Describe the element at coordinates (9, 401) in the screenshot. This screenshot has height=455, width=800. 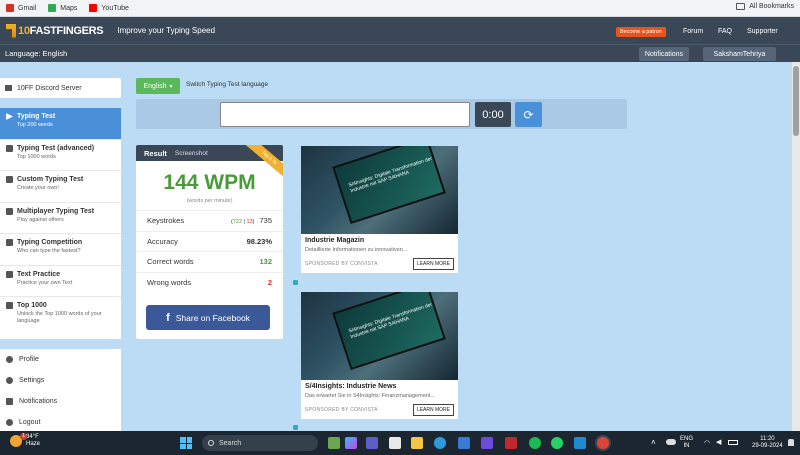
I see `comment-icon` at that location.